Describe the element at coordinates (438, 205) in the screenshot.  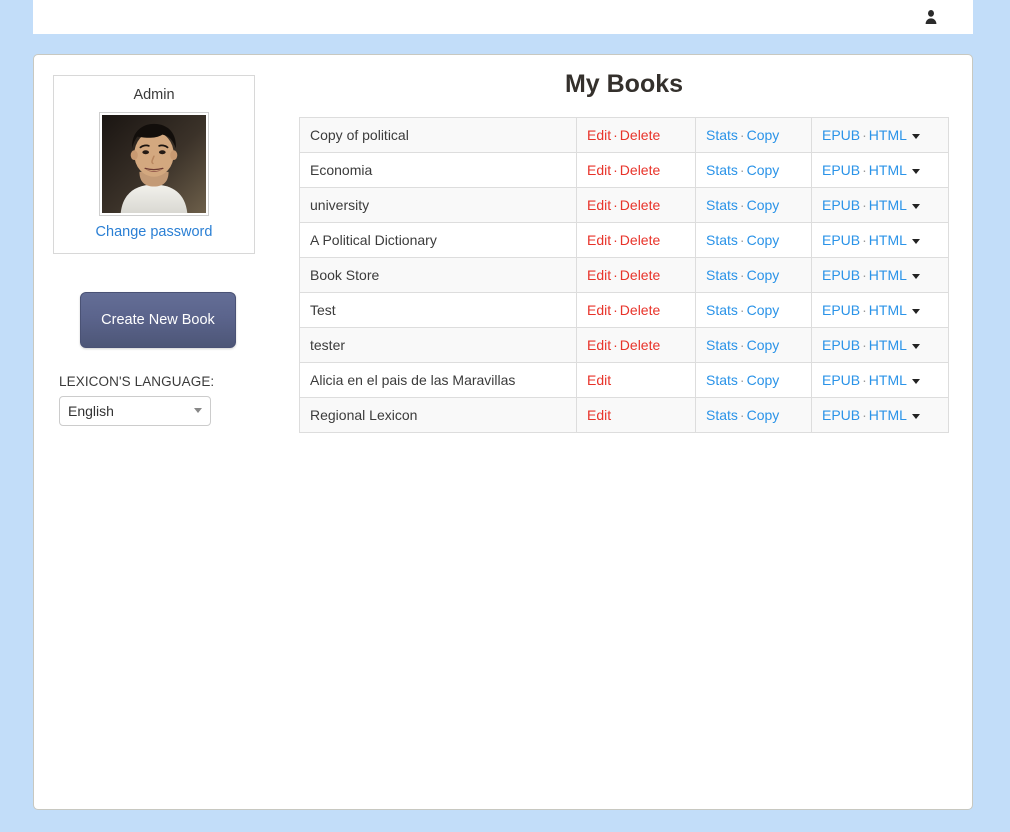
I see `book-title-cell: university` at that location.